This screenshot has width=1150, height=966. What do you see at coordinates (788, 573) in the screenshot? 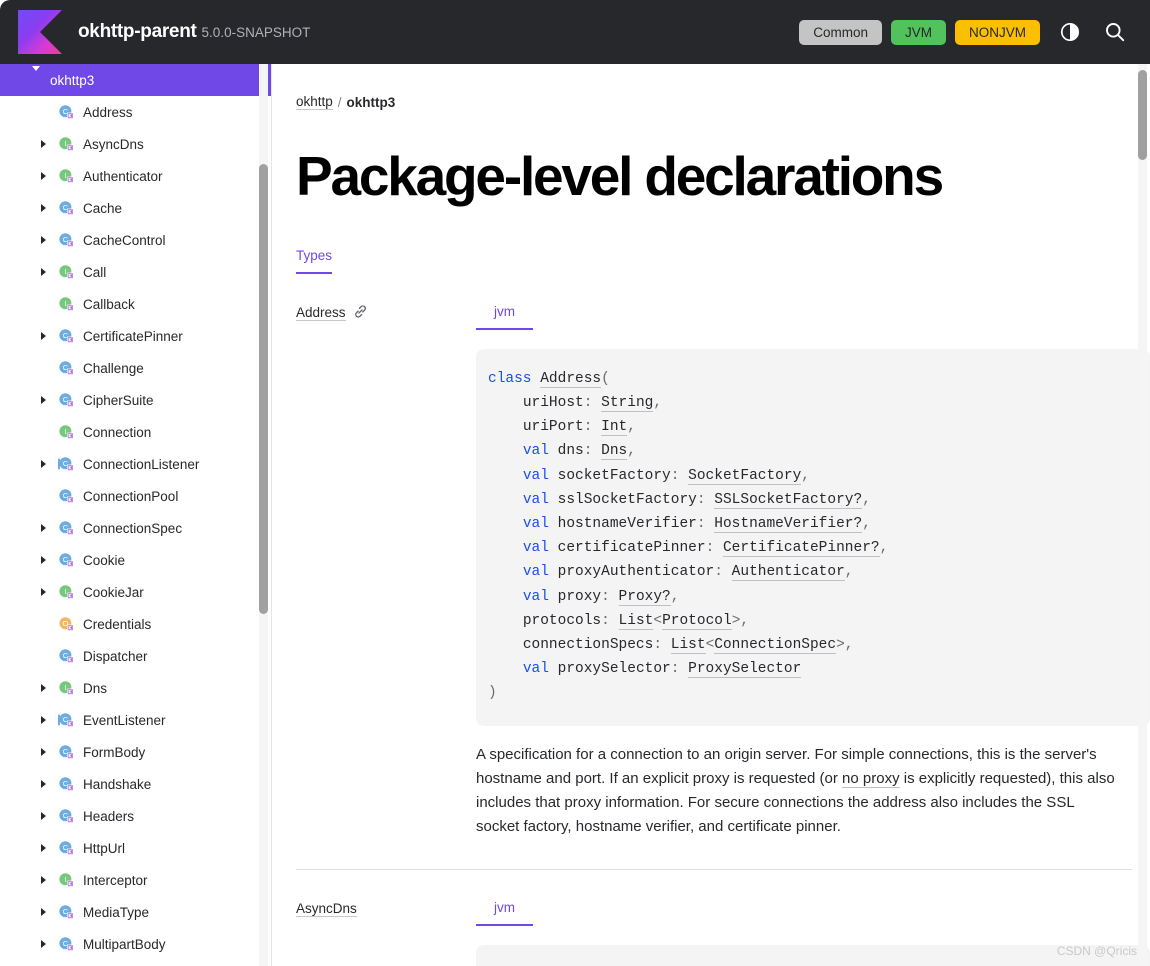
I see `type-link: Authenticator` at bounding box center [788, 573].